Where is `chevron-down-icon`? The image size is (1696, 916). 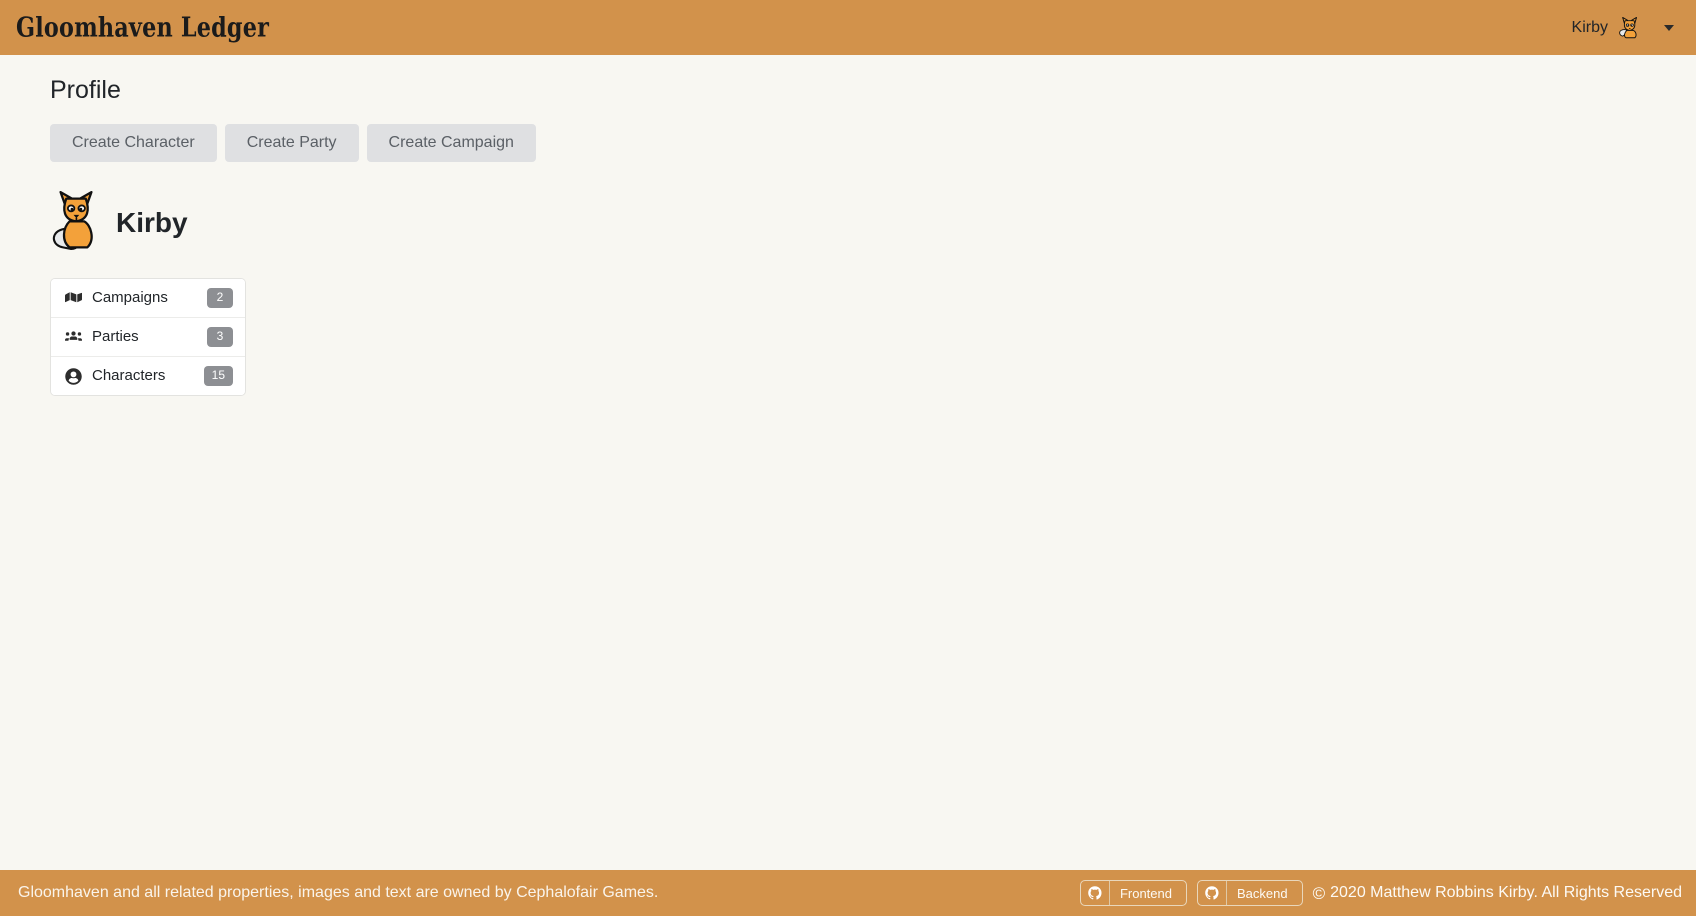
chevron-down-icon is located at coordinates (1669, 27).